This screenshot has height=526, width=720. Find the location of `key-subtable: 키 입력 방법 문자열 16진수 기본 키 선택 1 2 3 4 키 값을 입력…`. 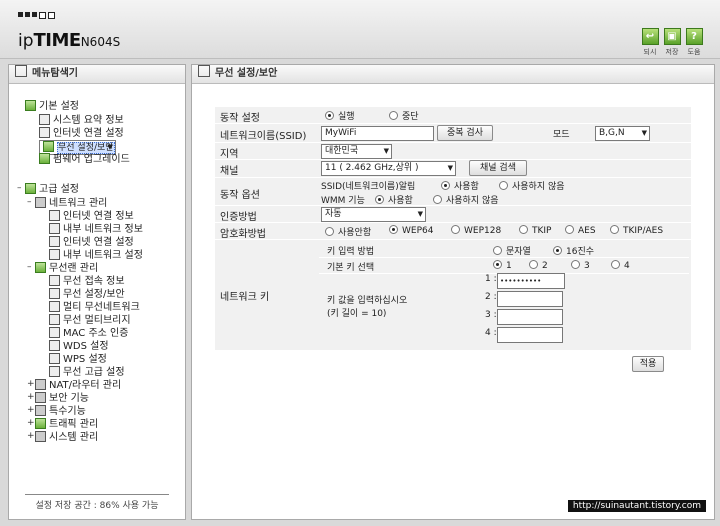

key-subtable: 키 입력 방법 문자열 16진수 기본 키 선택 1 2 3 4 키 값을 입력… is located at coordinates (504, 295).